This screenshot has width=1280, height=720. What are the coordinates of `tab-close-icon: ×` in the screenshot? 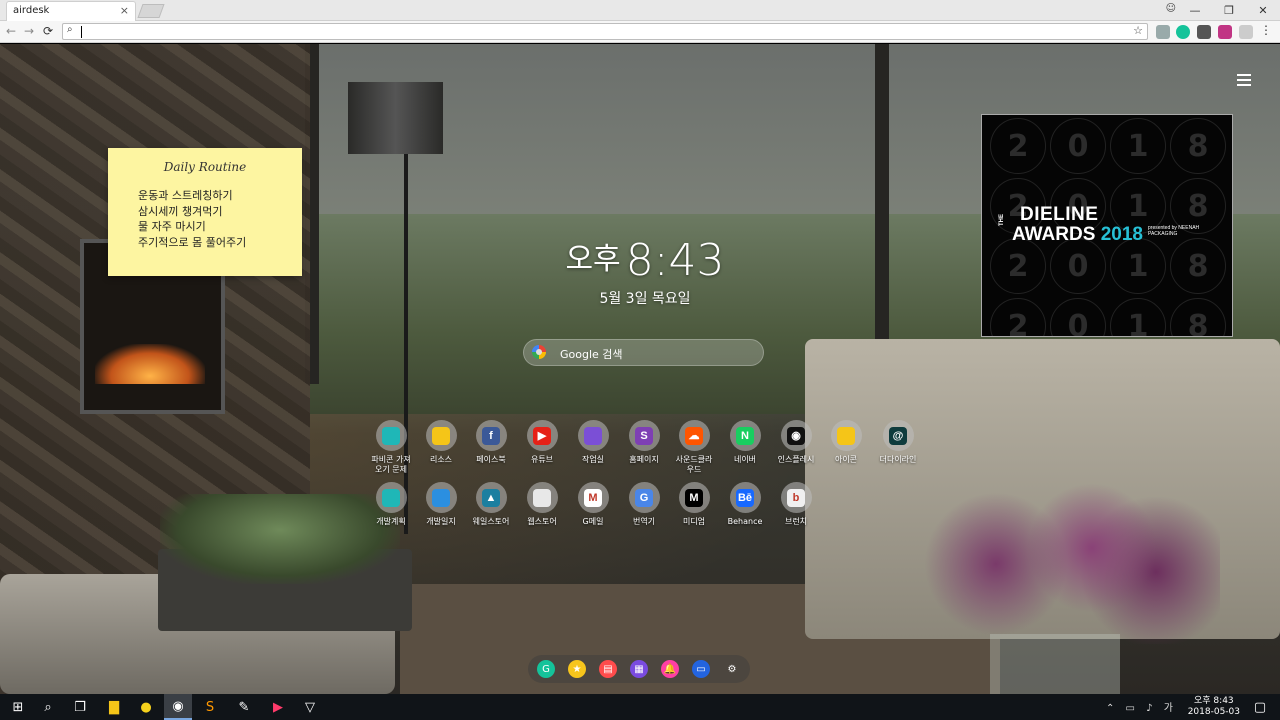 It's located at (124, 10).